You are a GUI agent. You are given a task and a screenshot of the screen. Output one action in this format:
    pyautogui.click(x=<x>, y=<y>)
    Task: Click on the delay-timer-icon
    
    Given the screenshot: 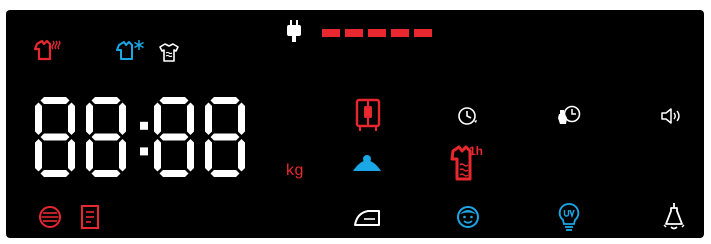 What is the action you would take?
    pyautogui.click(x=468, y=116)
    